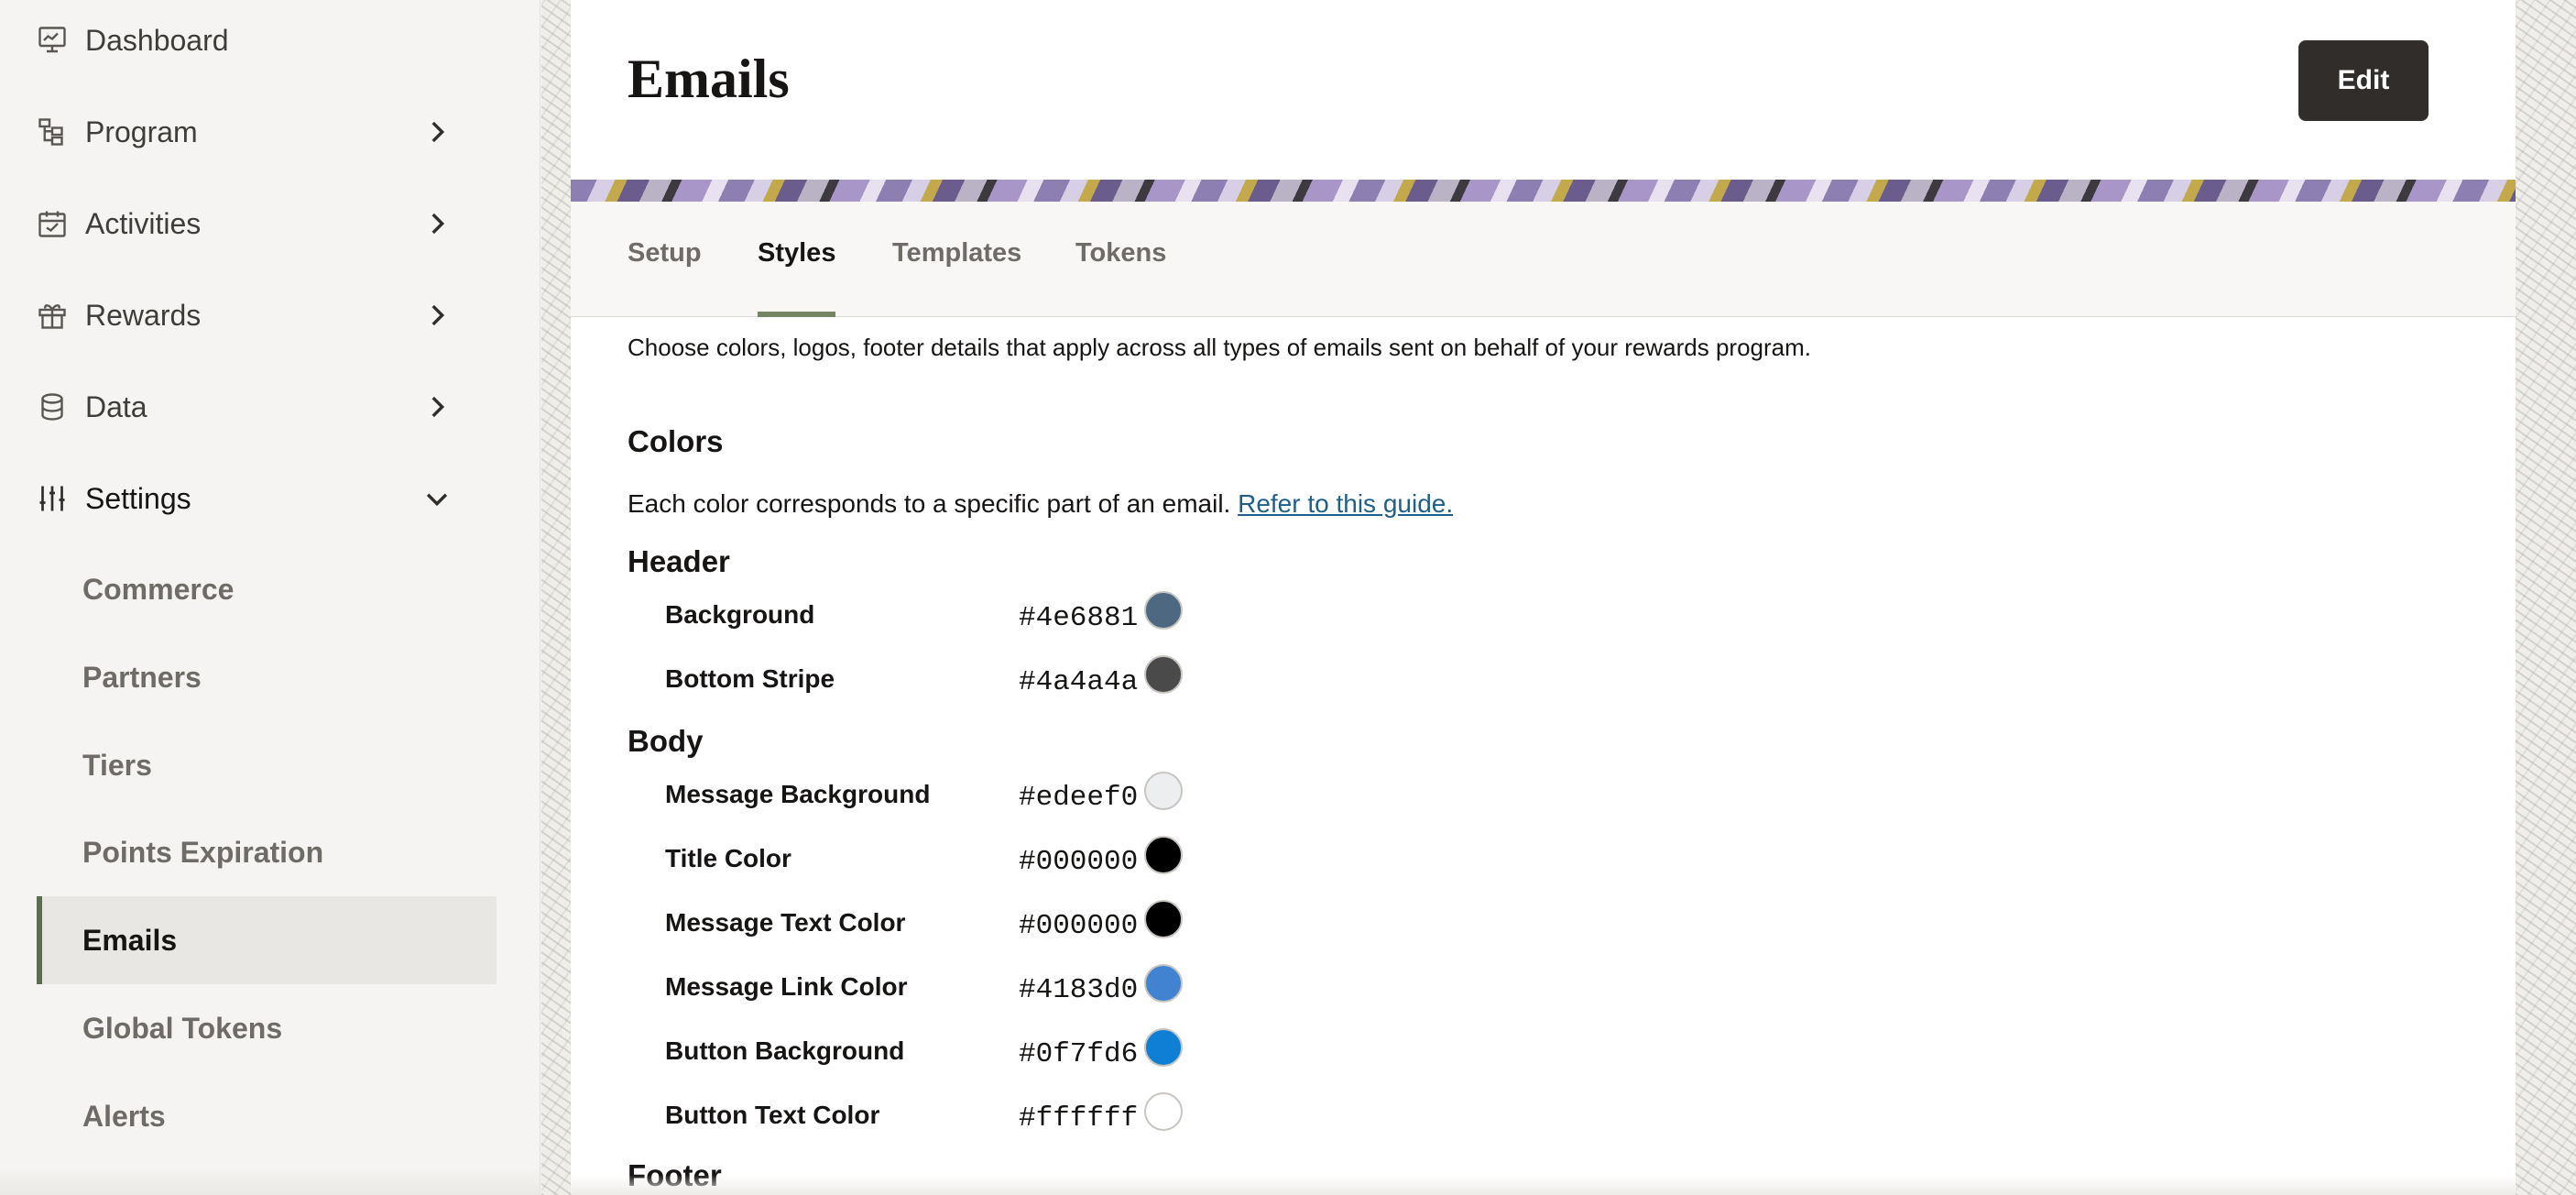  I want to click on sidebar-item-dashboard: Dashboard, so click(248, 40).